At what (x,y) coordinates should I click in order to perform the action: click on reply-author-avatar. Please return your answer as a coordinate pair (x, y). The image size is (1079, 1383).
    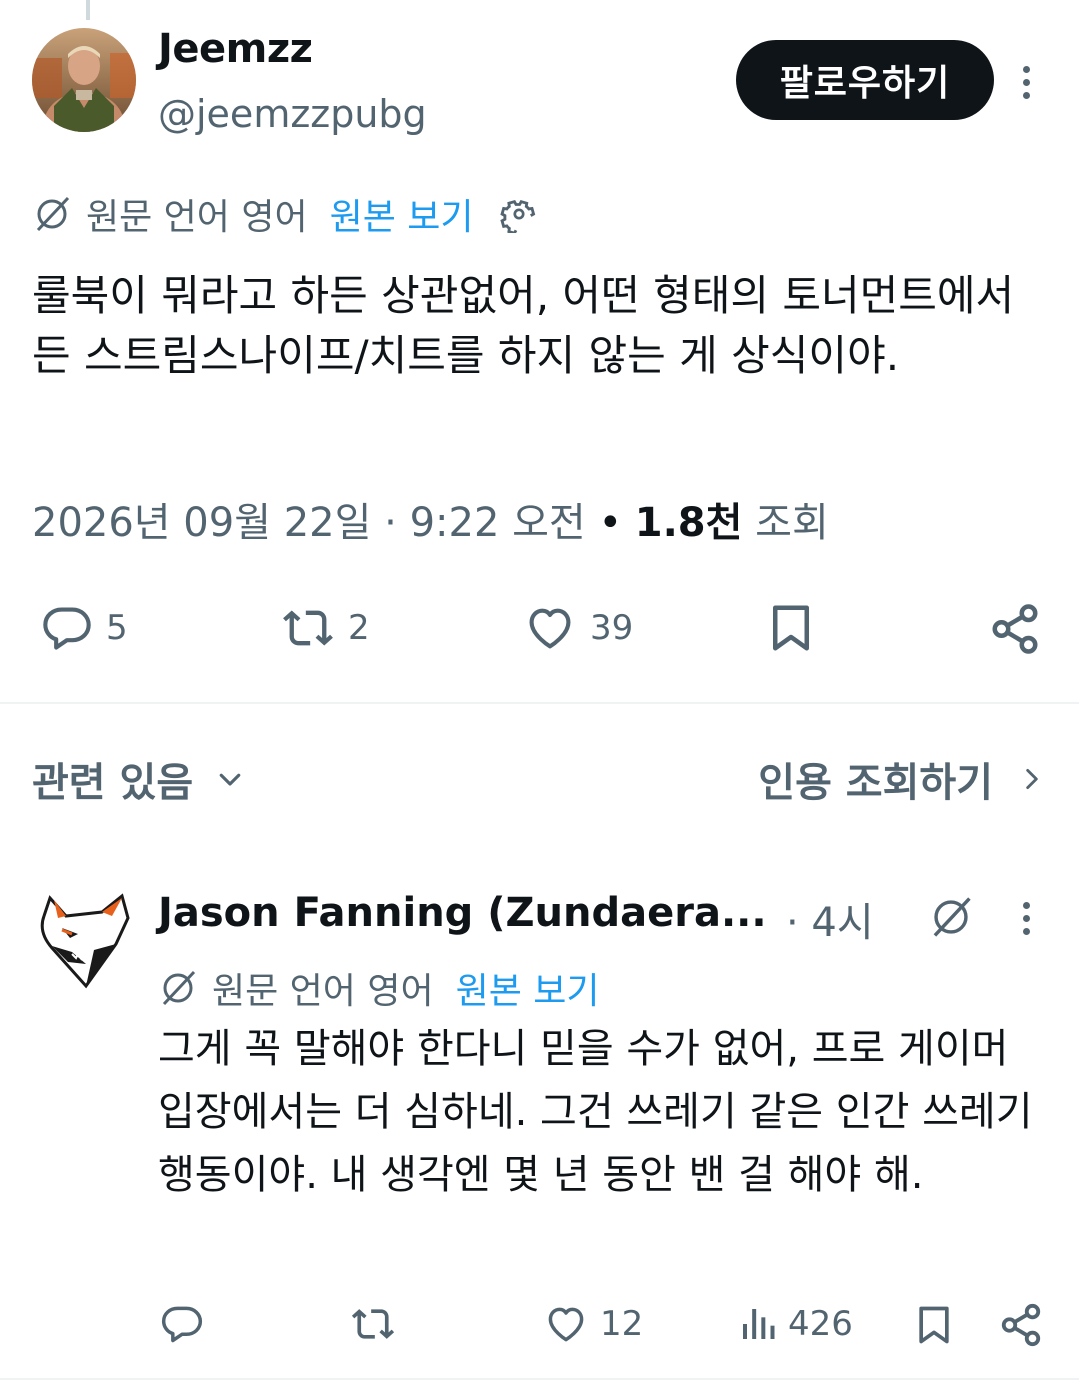
    Looking at the image, I should click on (84, 940).